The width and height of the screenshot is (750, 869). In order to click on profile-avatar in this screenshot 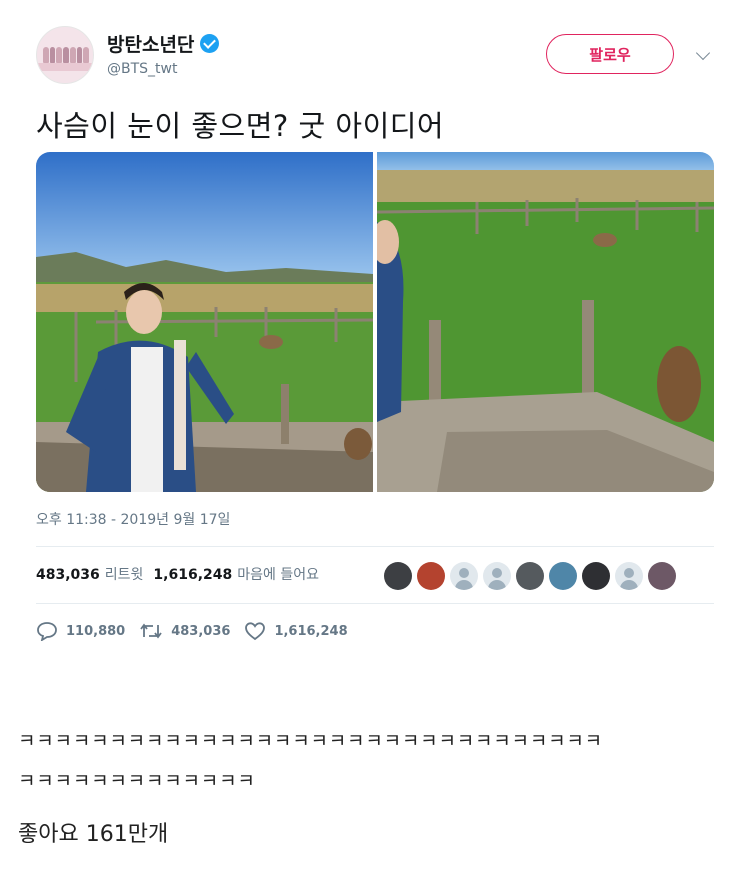, I will do `click(65, 55)`.